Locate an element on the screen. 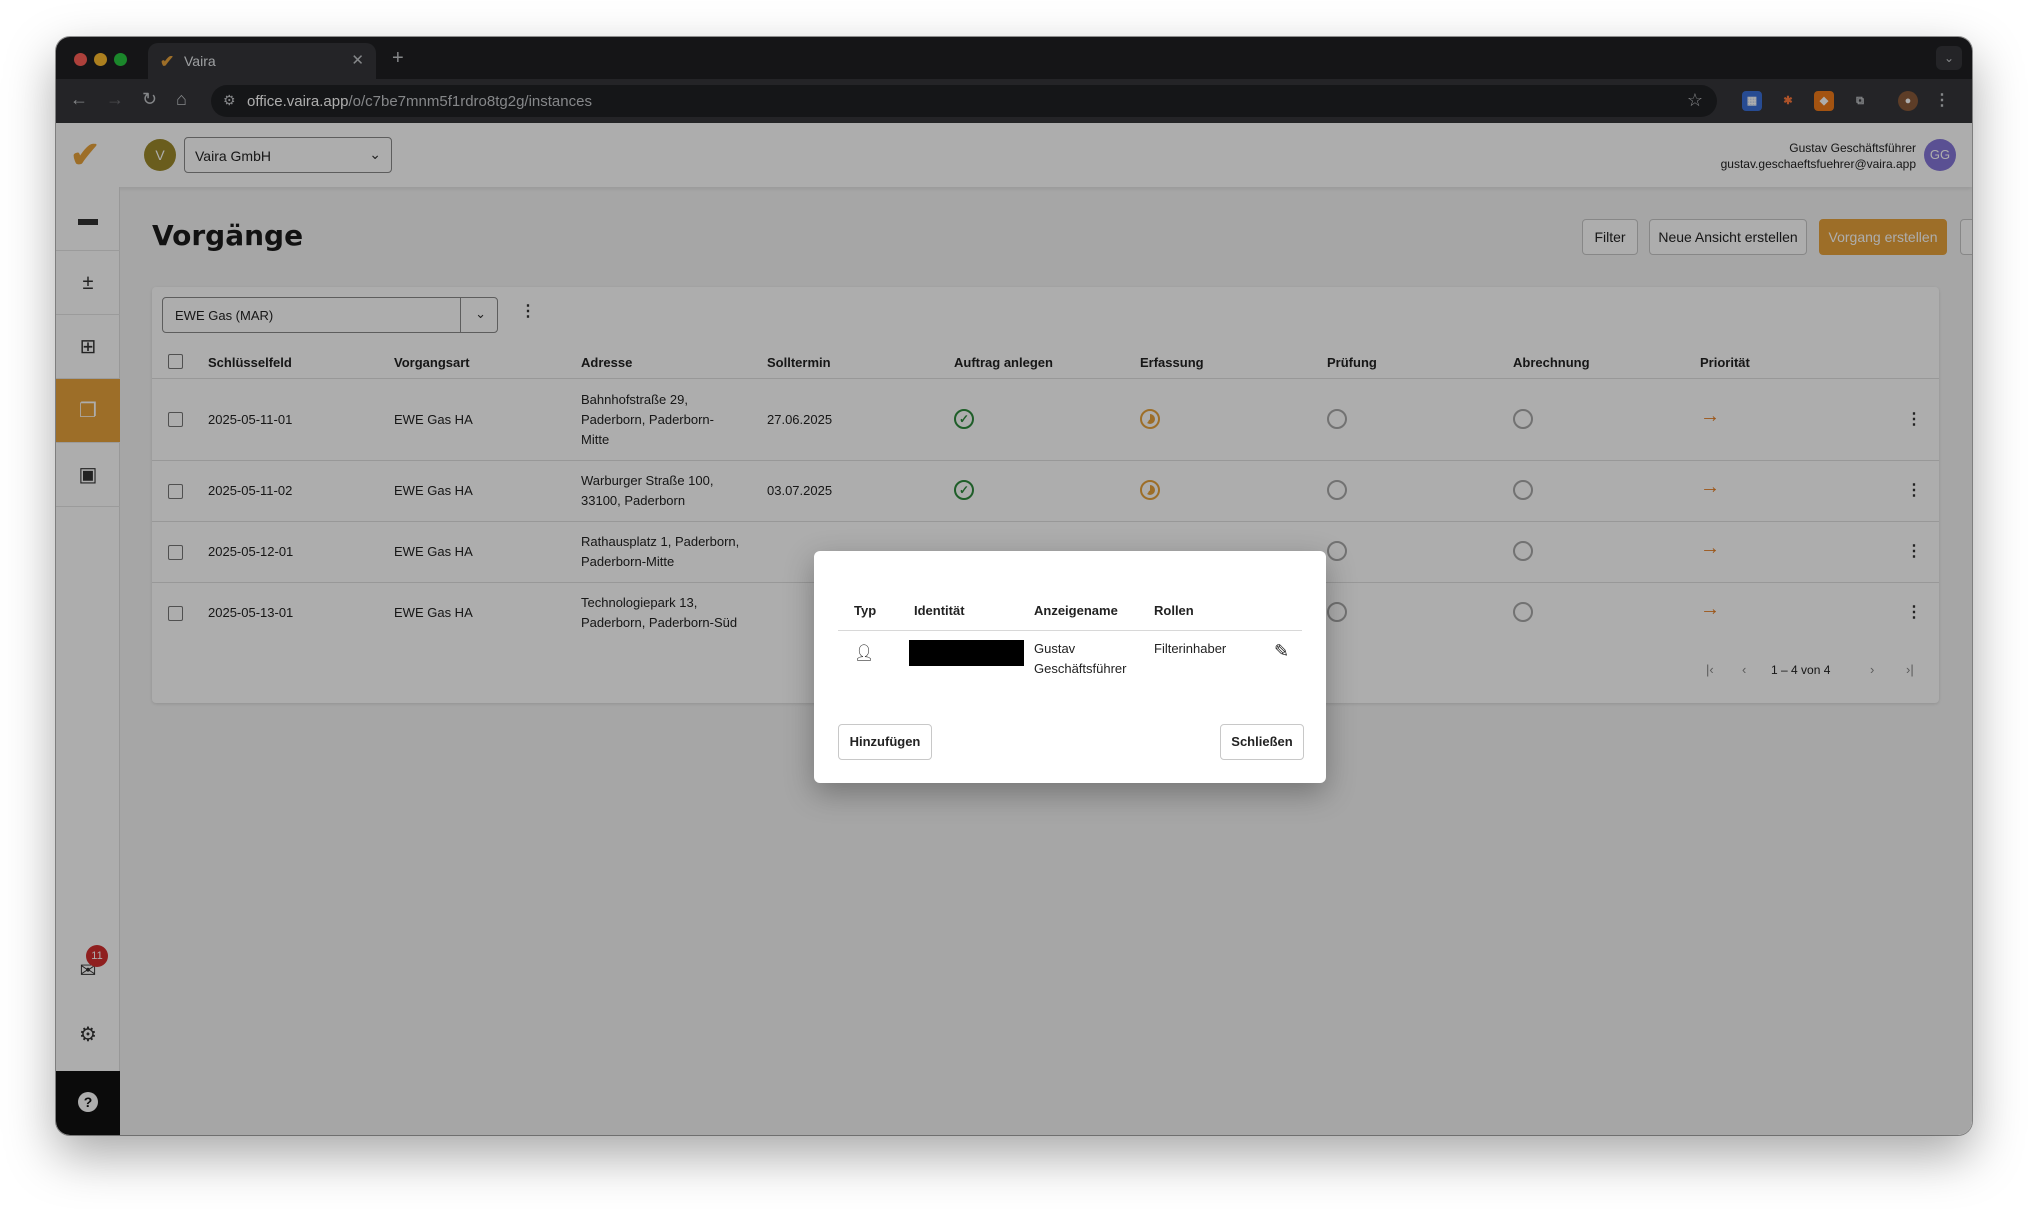  person-icon: 👤︎ is located at coordinates (864, 653).